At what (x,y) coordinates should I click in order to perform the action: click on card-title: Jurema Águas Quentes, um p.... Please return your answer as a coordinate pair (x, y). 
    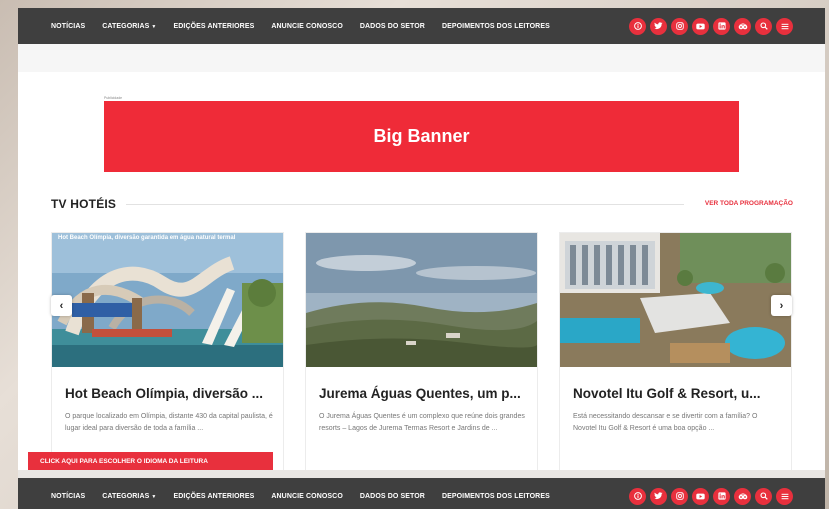
    Looking at the image, I should click on (420, 393).